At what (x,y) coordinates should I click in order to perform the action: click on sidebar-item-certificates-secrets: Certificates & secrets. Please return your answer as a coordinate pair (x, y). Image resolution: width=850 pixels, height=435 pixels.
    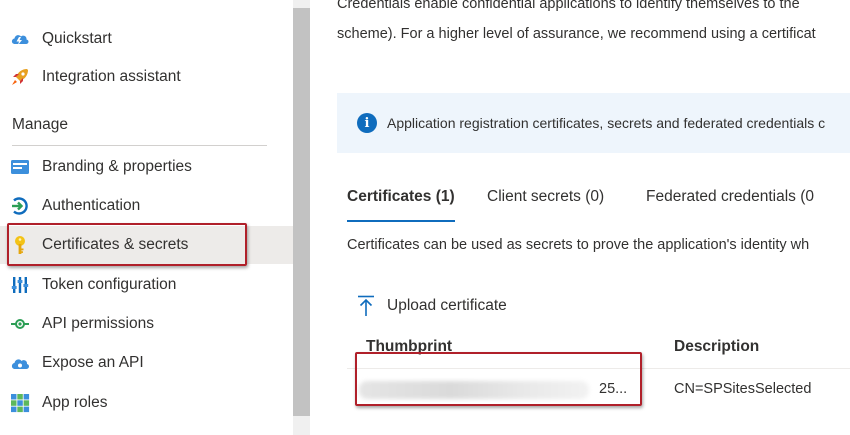
    Looking at the image, I should click on (146, 245).